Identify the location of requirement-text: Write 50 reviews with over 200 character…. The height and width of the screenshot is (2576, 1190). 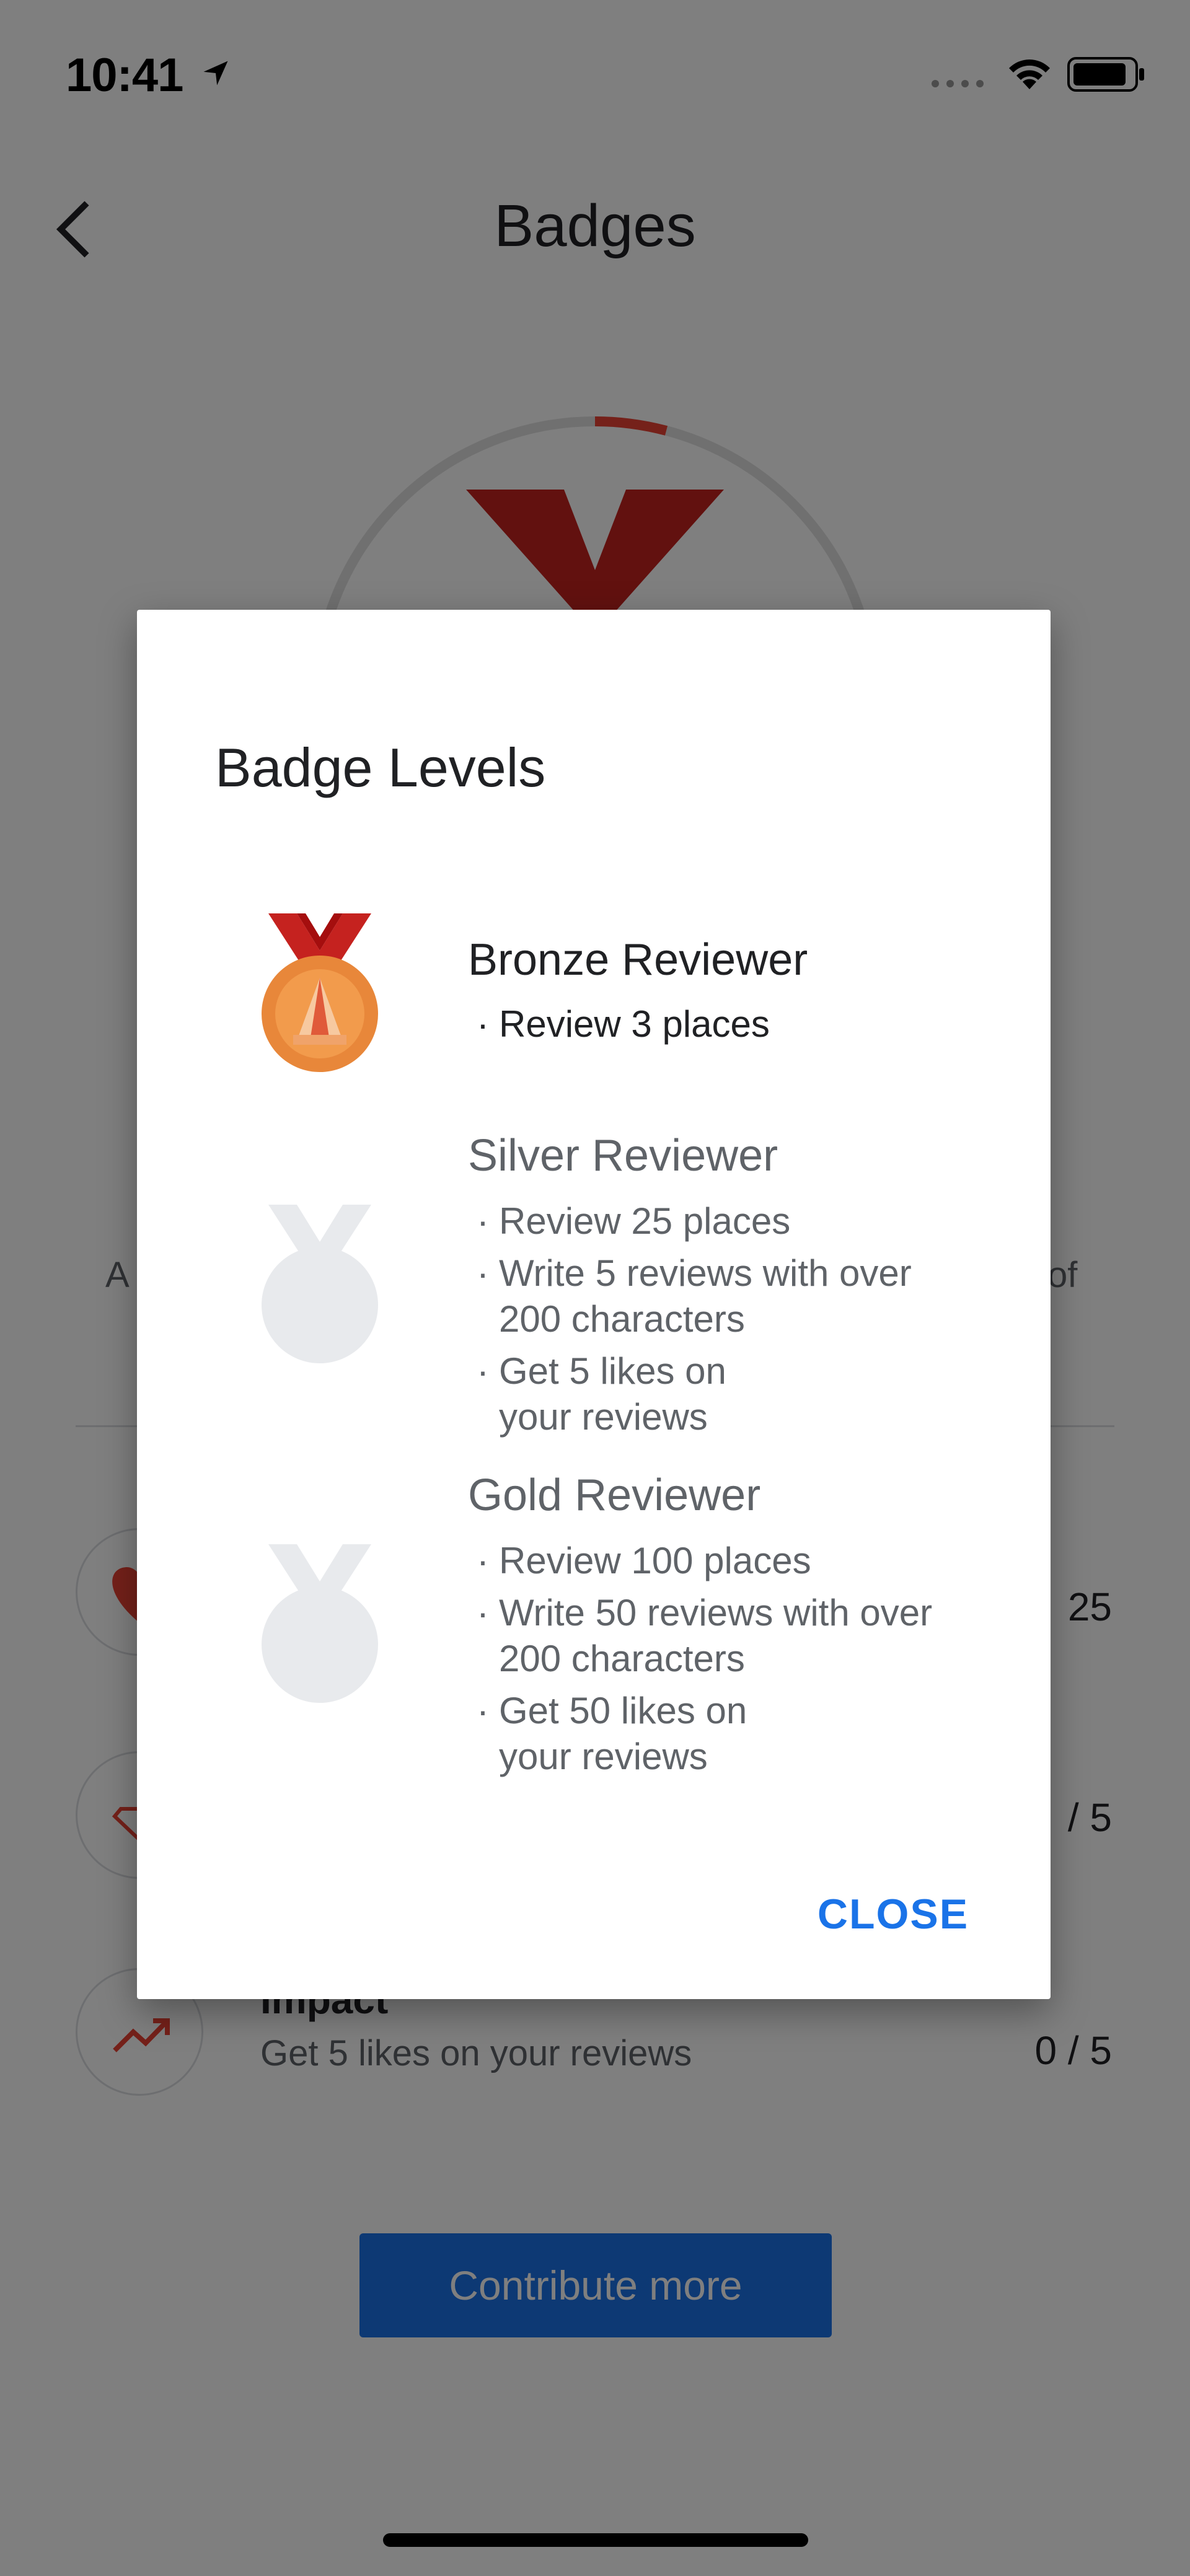
(716, 1636).